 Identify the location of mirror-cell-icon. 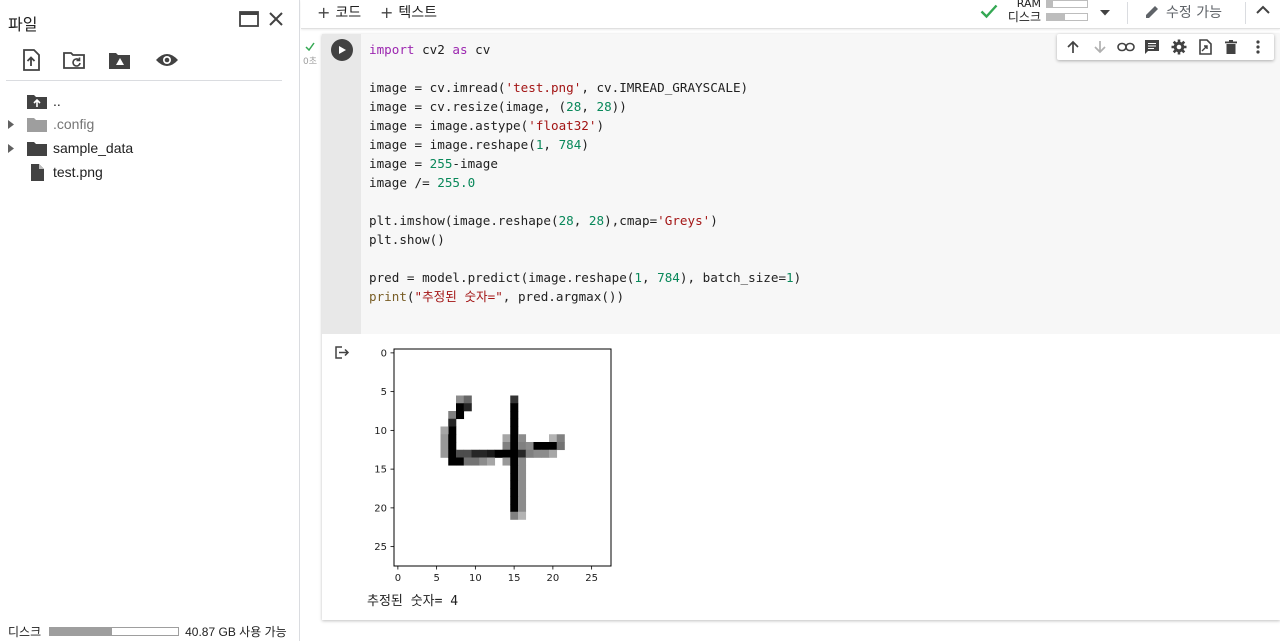
(1205, 47).